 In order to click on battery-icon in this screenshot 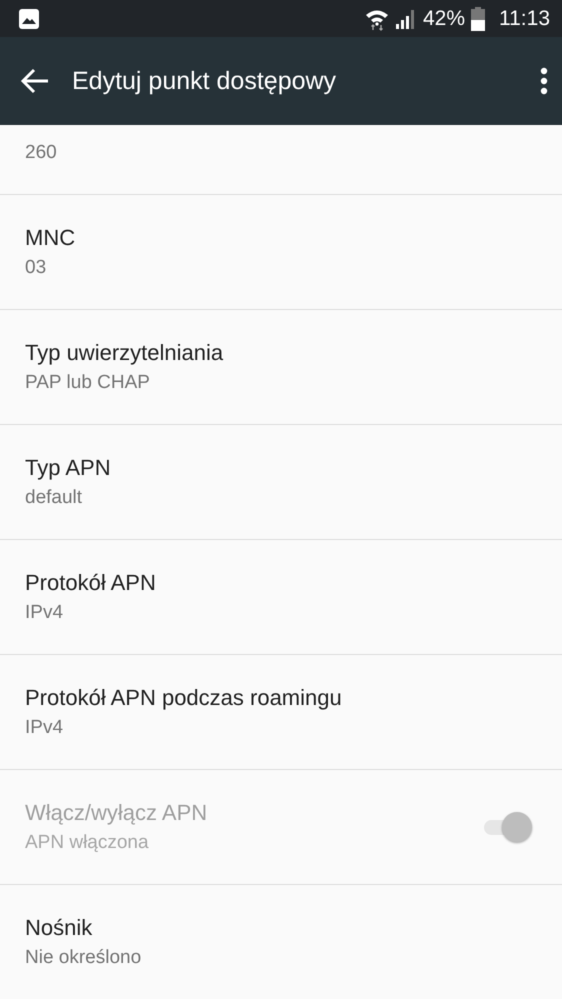, I will do `click(478, 18)`.